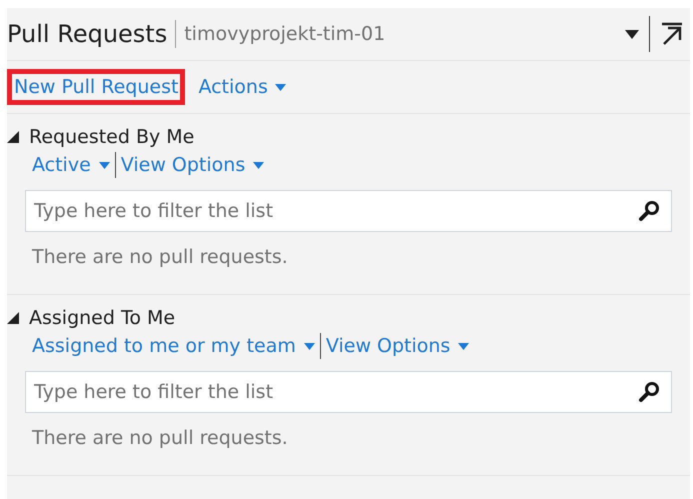 This screenshot has height=499, width=693. I want to click on section-title: Assigned To Me, so click(102, 318).